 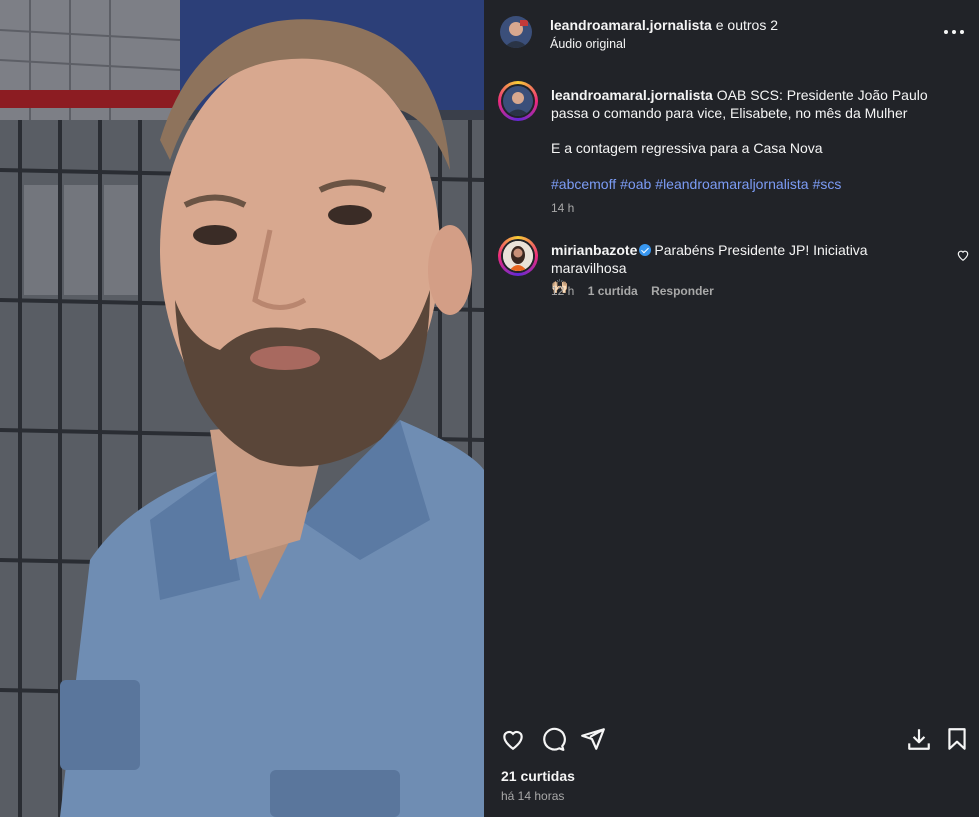 I want to click on verified-badge-icon, so click(x=645, y=250).